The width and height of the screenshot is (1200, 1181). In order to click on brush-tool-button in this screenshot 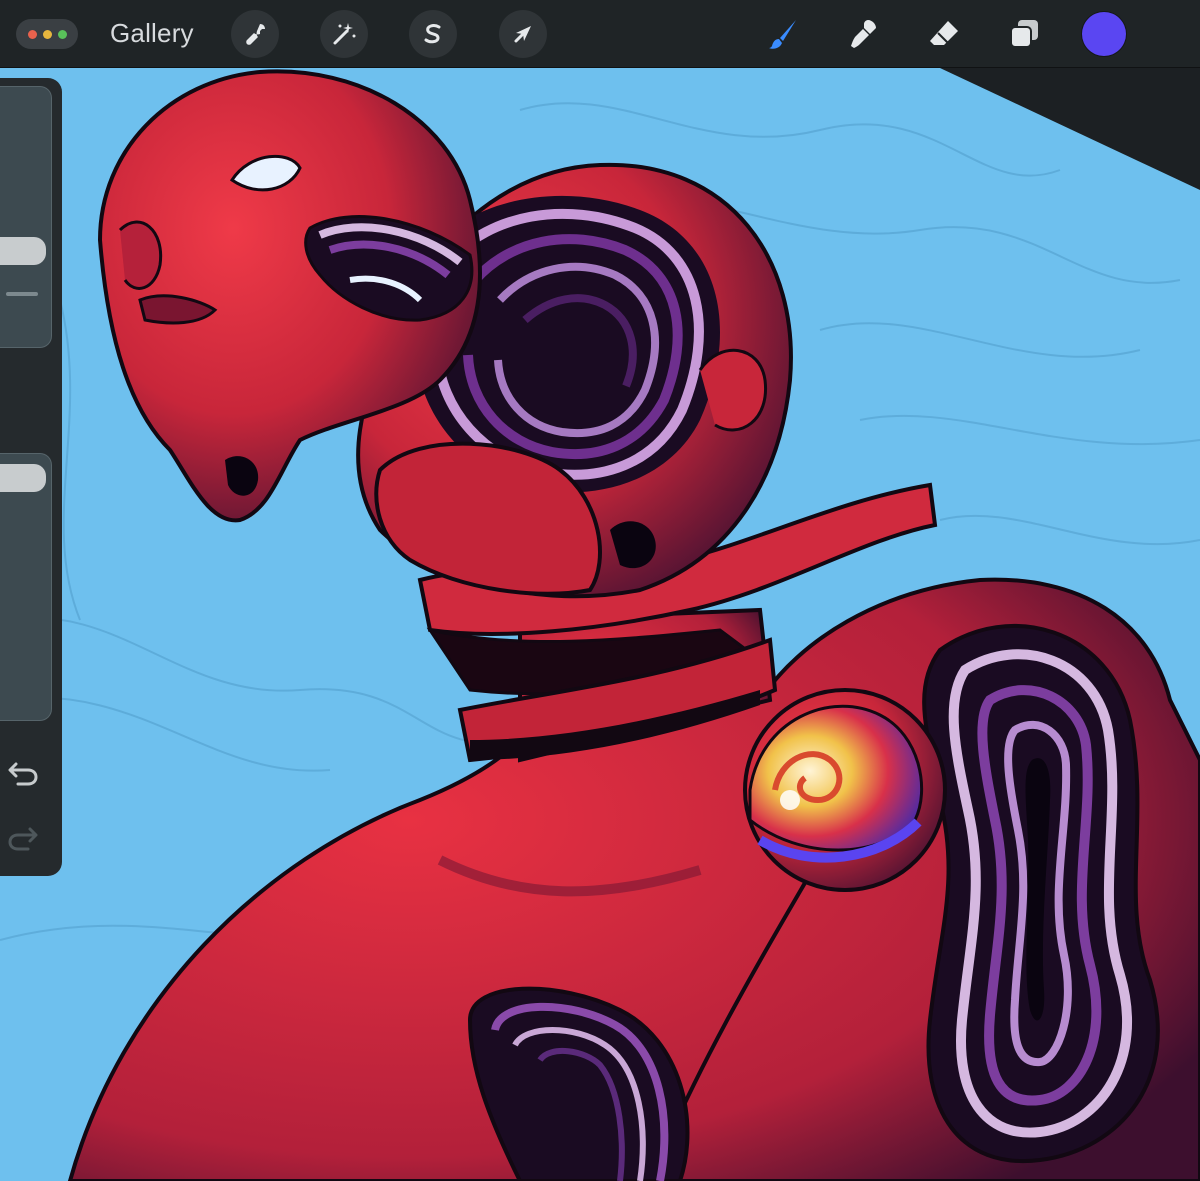, I will do `click(784, 34)`.